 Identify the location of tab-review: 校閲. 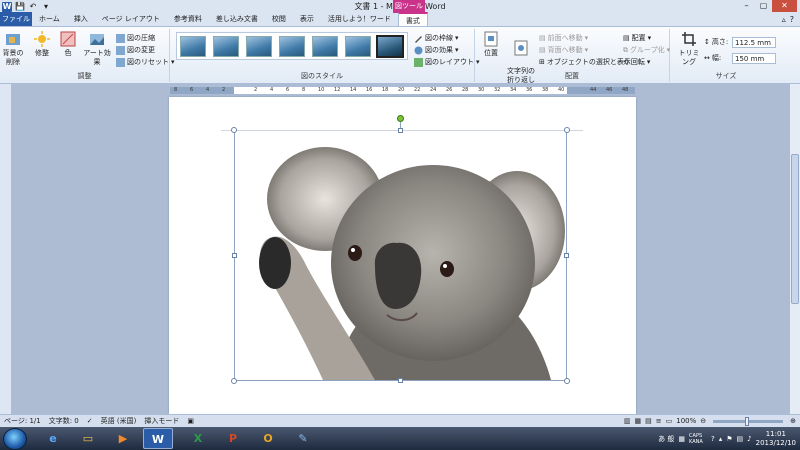
(279, 19).